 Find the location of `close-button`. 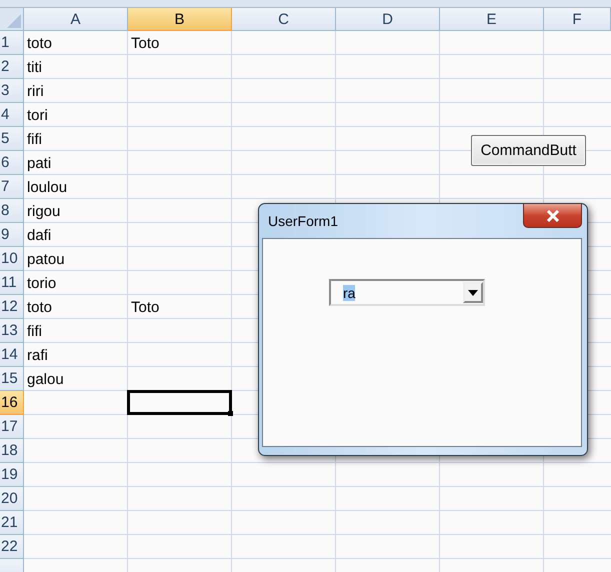

close-button is located at coordinates (552, 216).